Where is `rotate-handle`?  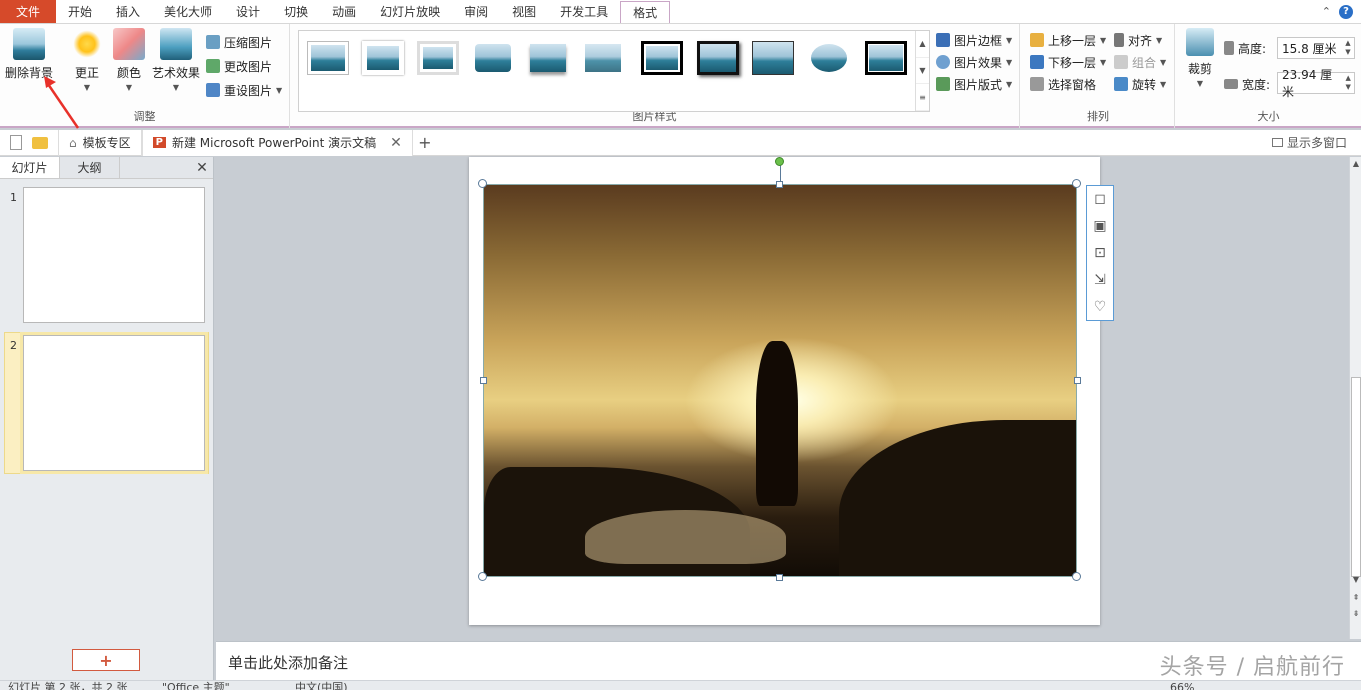 rotate-handle is located at coordinates (779, 161).